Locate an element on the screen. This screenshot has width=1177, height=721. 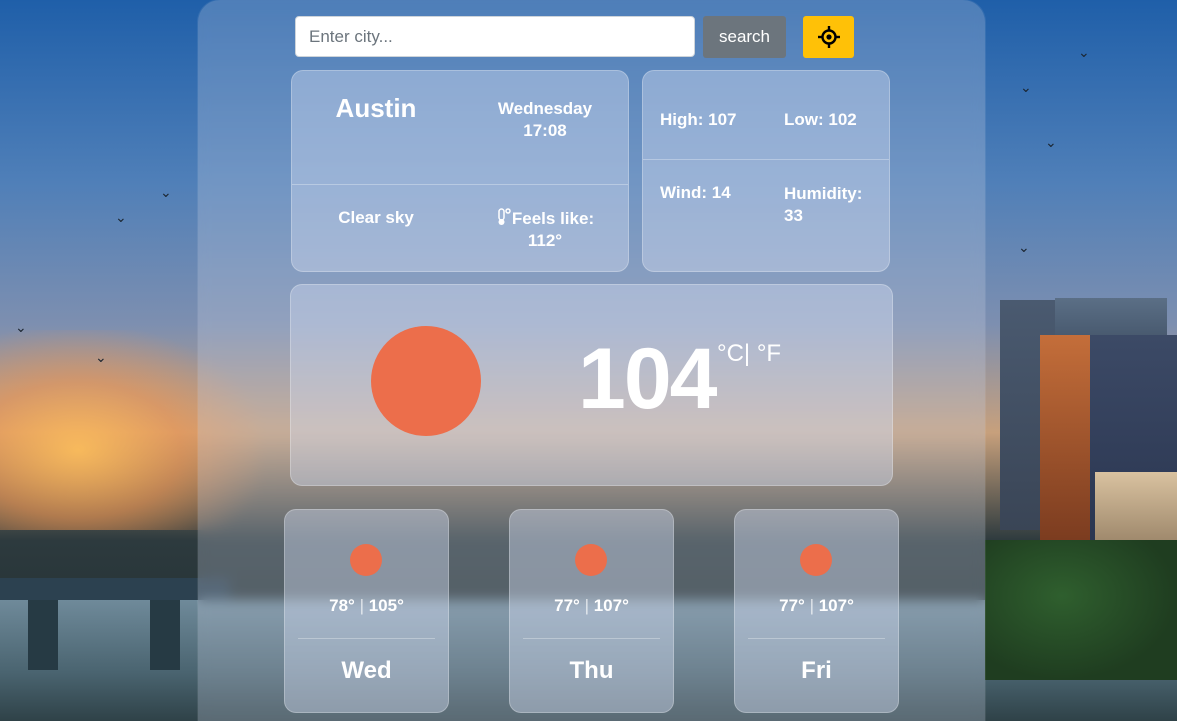
thermometer-icon is located at coordinates (504, 216).